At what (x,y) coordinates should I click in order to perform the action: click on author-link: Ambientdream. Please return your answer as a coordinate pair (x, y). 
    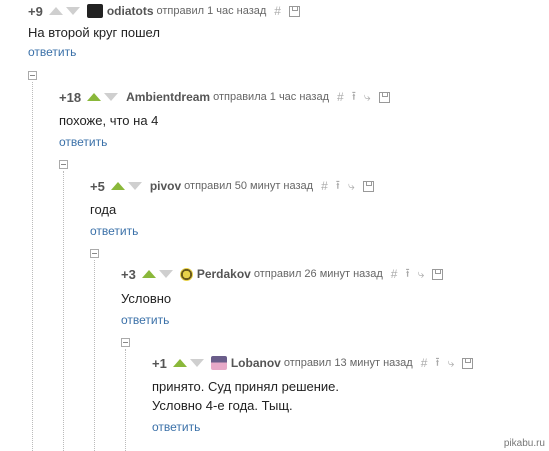
    Looking at the image, I should click on (168, 97).